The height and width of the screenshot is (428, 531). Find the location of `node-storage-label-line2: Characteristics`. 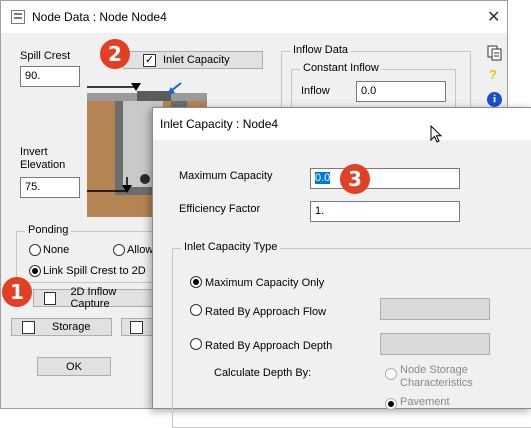

node-storage-label-line2: Characteristics is located at coordinates (436, 383).